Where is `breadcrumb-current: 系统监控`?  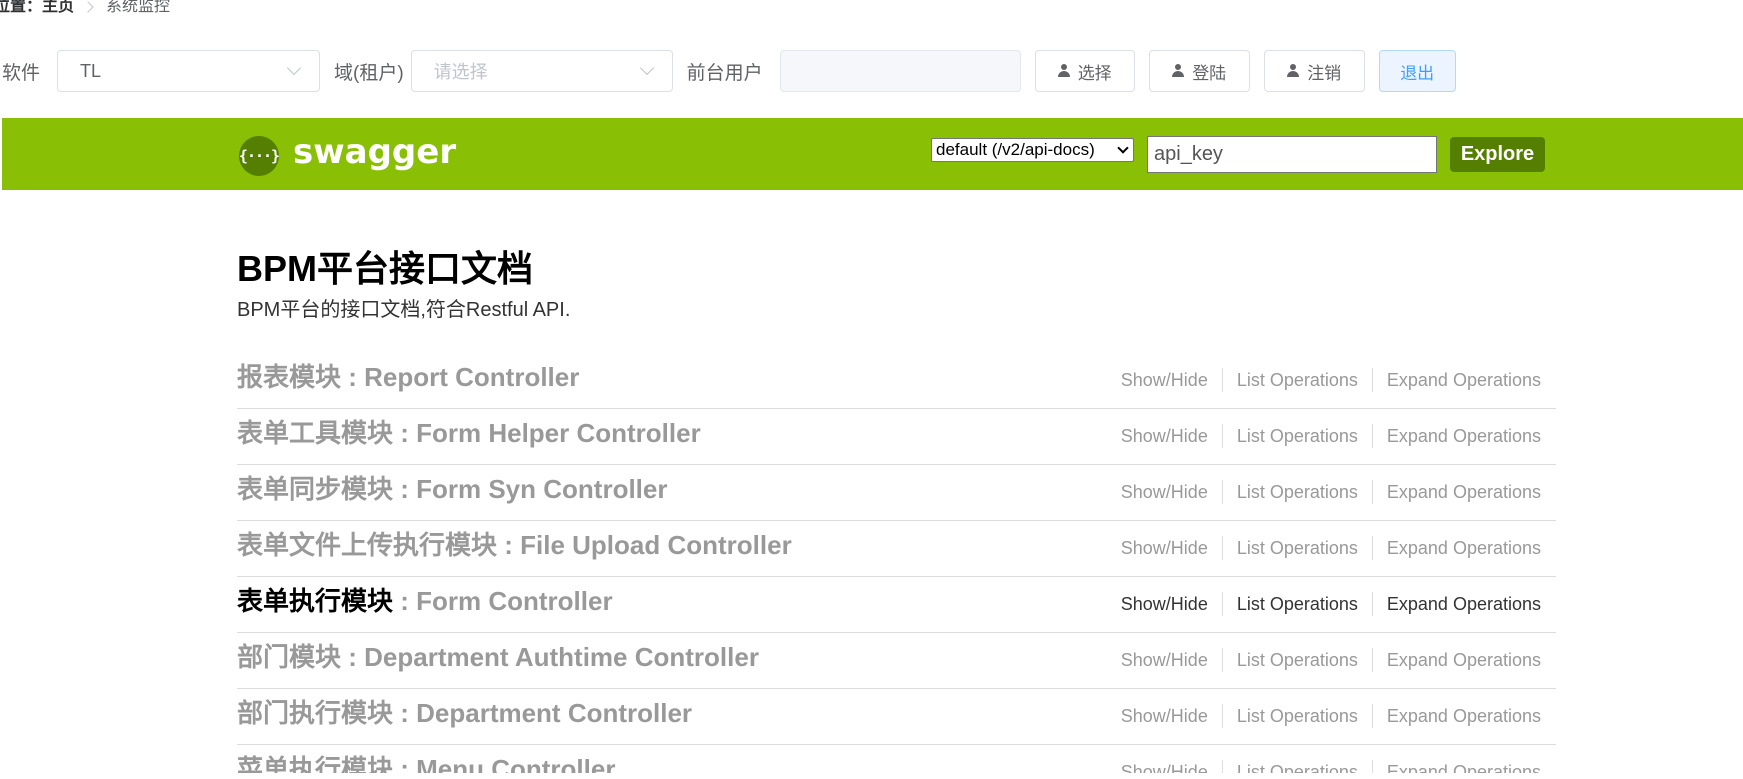 breadcrumb-current: 系统监控 is located at coordinates (138, 7).